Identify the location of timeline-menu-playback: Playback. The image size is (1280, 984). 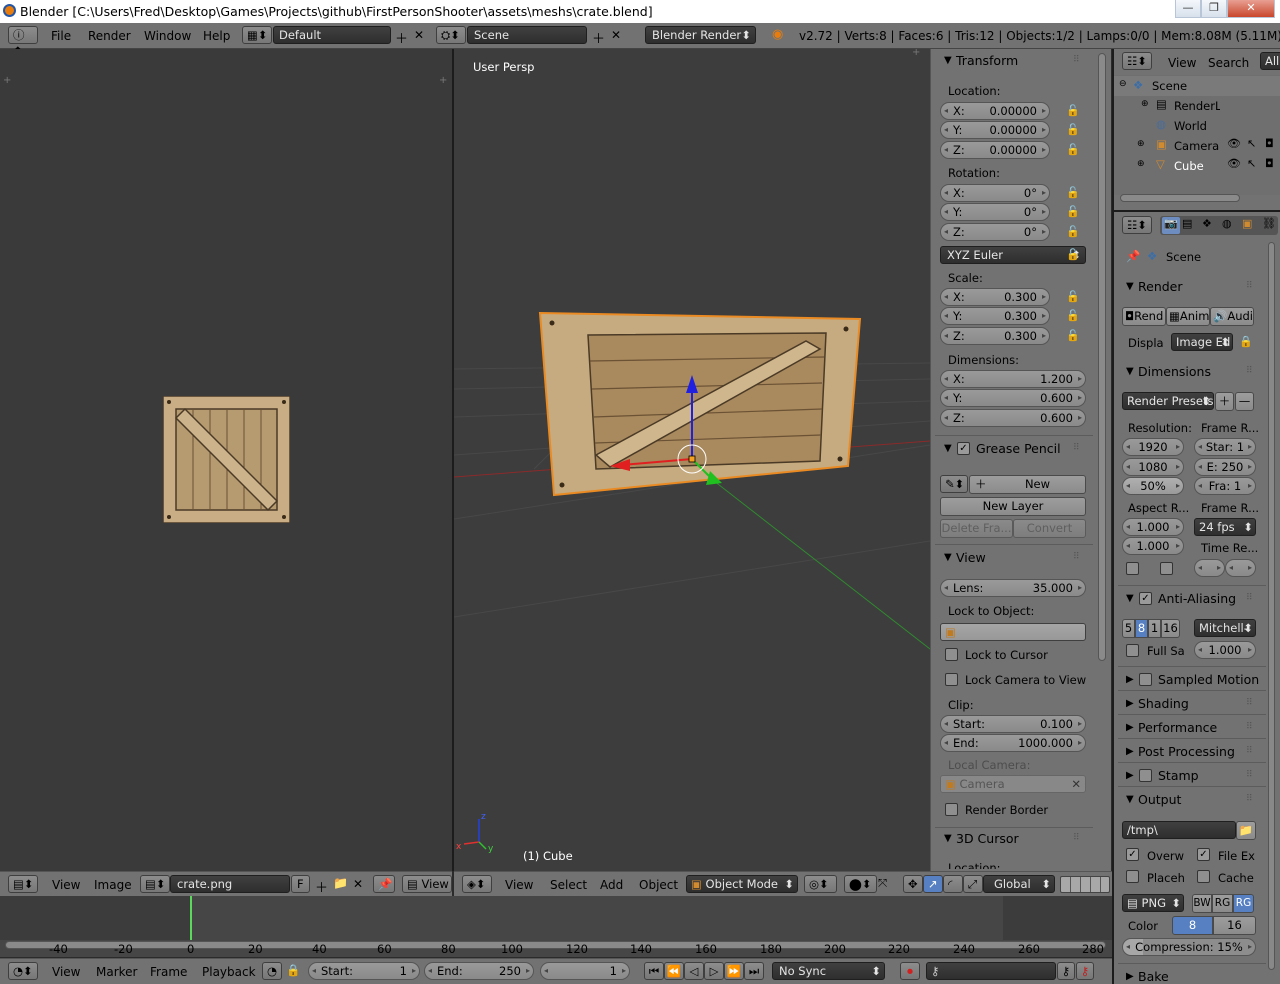
(229, 972).